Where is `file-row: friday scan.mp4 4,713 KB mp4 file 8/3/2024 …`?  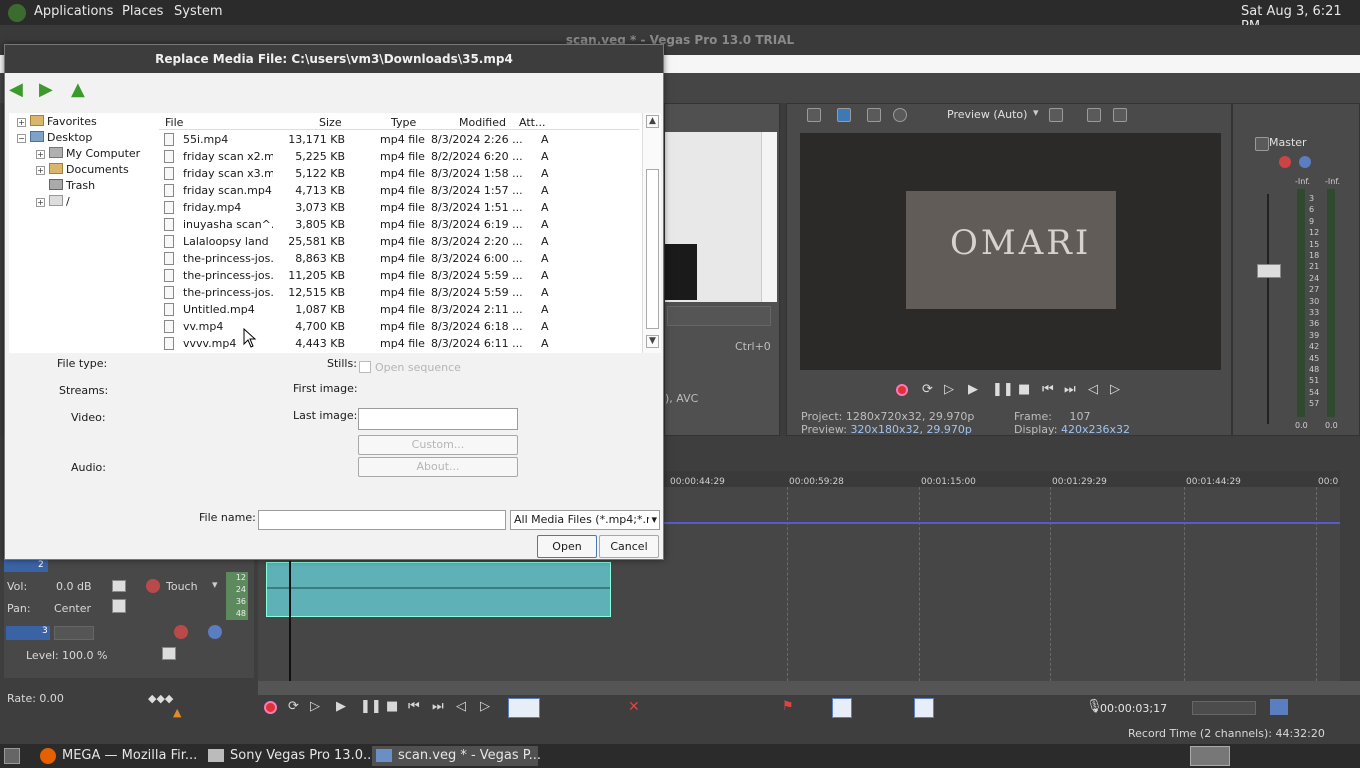
file-row: friday scan.mp4 4,713 KB mp4 file 8/3/2024 … is located at coordinates (404, 190).